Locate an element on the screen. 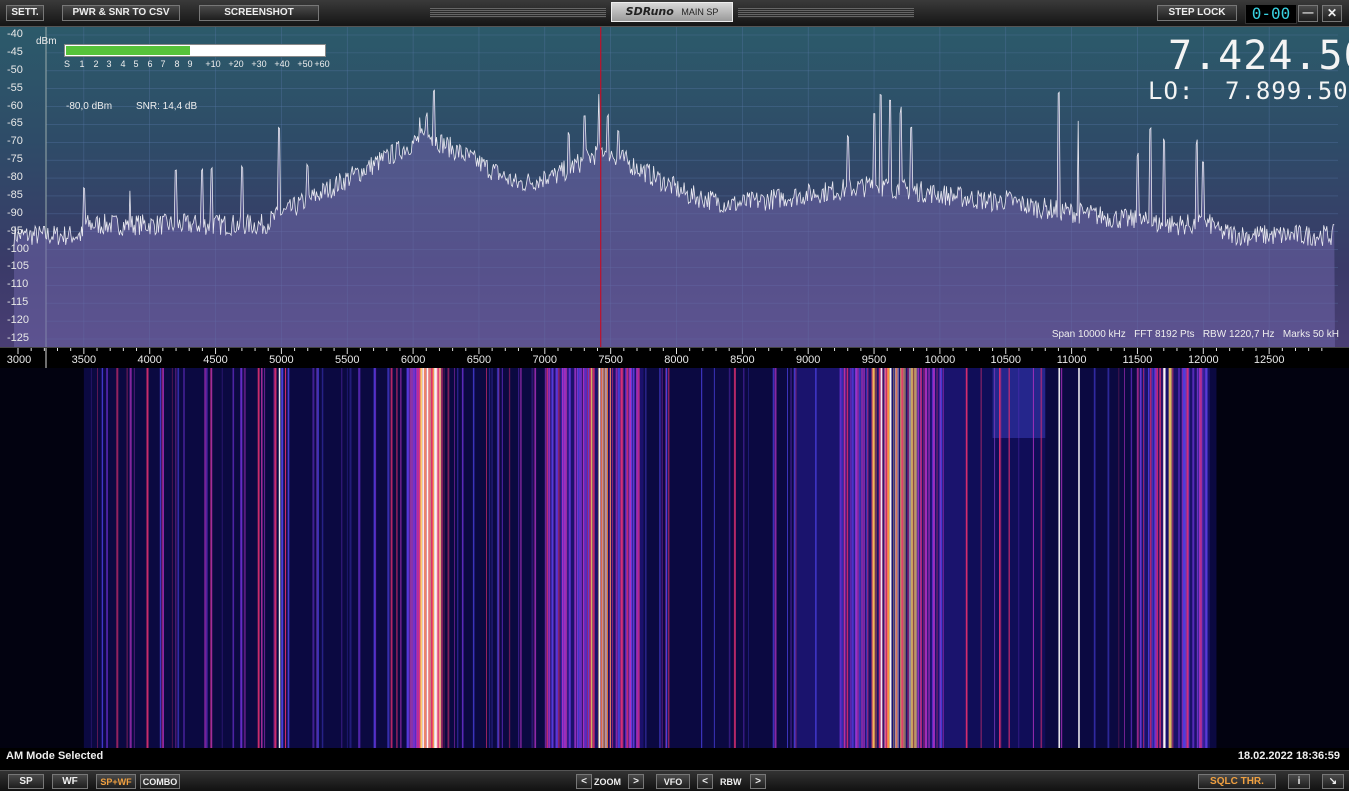  window-title: SDRuno MAIN SP is located at coordinates (672, 12).